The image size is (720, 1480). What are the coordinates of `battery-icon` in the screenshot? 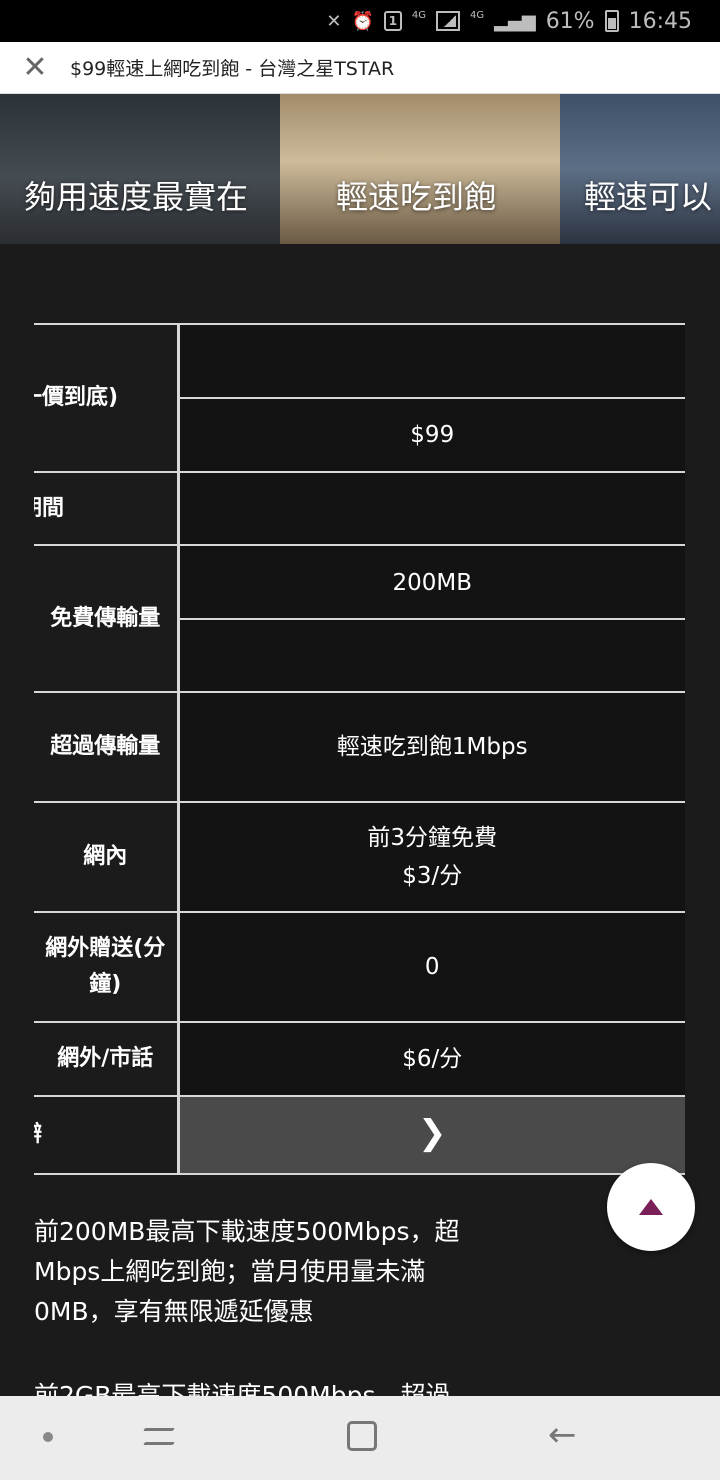 It's located at (611, 21).